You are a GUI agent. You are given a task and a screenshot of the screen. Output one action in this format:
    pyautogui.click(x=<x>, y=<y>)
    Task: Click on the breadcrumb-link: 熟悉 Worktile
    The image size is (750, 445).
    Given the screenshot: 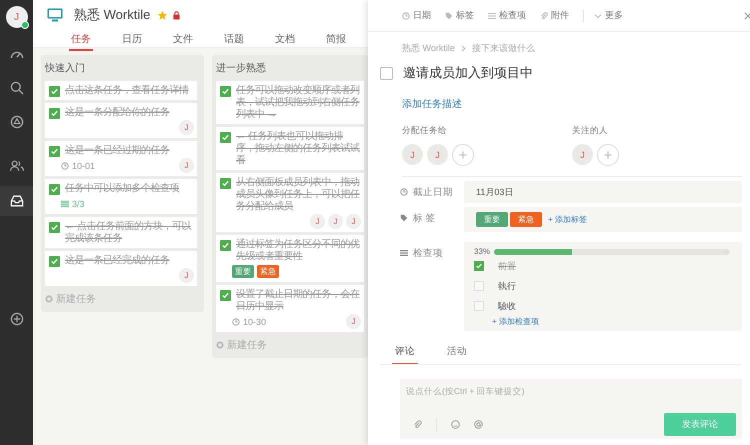 What is the action you would take?
    pyautogui.click(x=428, y=48)
    